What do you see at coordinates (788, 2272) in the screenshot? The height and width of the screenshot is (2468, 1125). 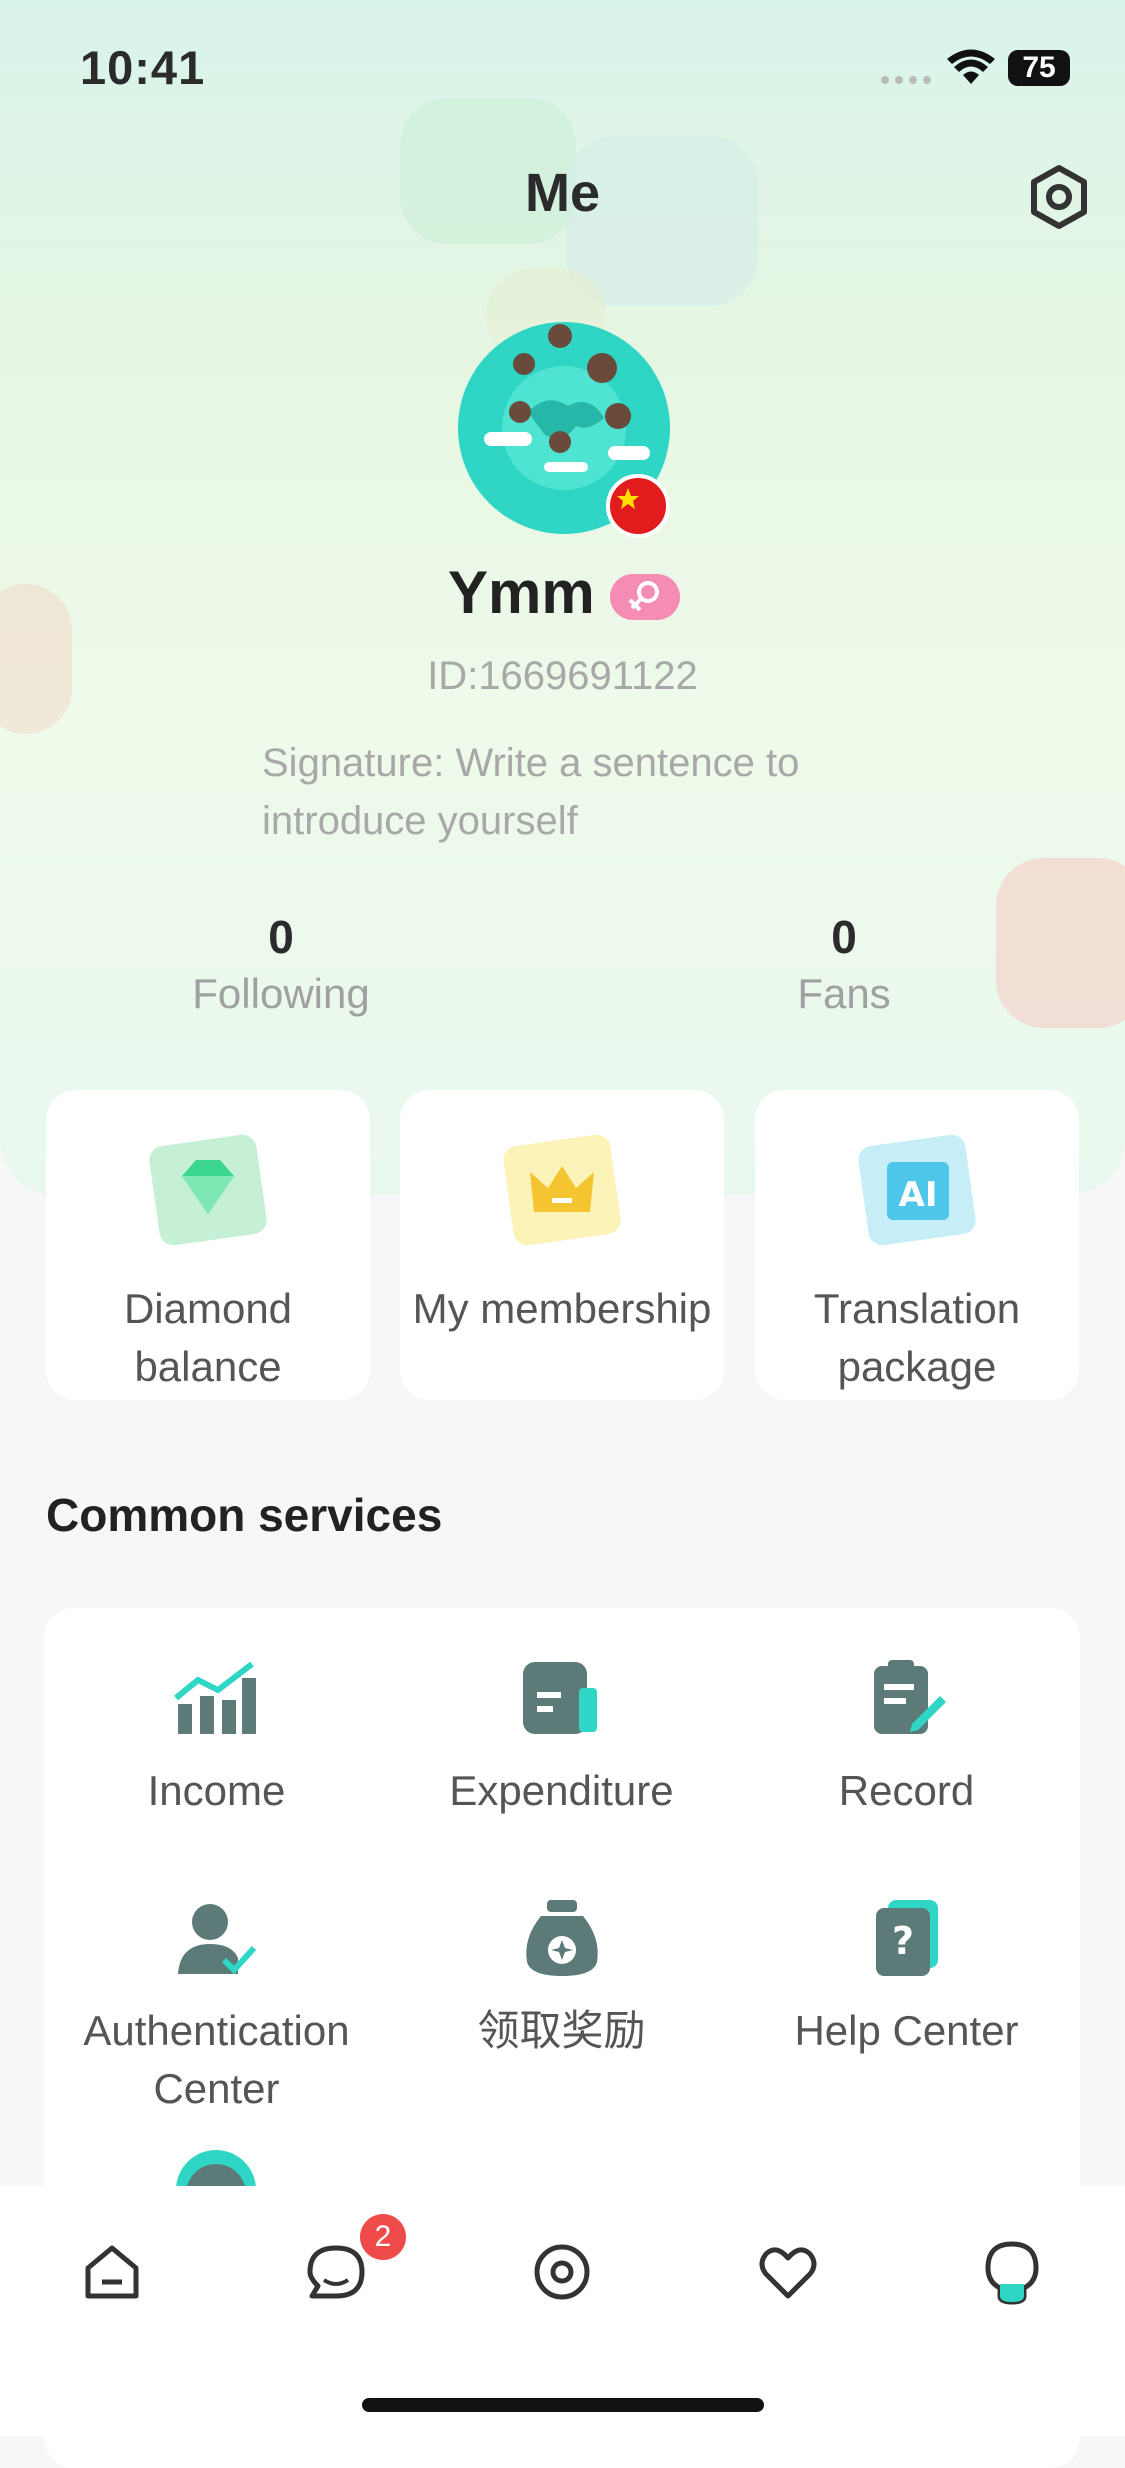 I see `heart-icon` at bounding box center [788, 2272].